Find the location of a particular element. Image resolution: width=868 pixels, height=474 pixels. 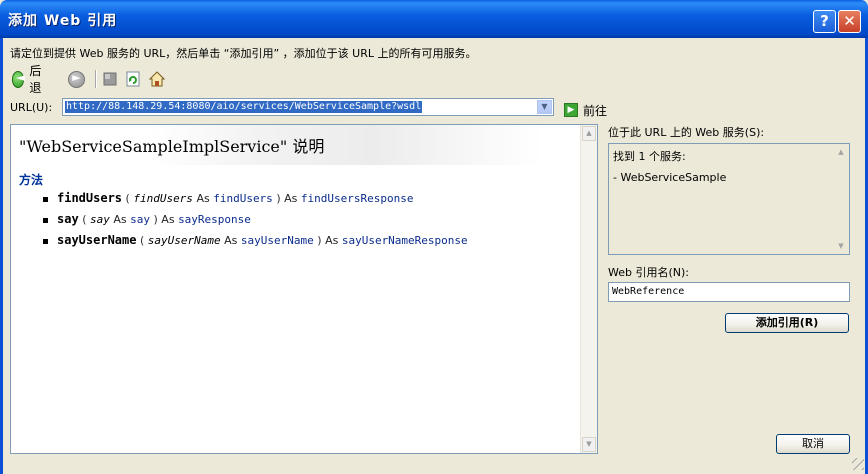

go-arrow-icon: ▶ is located at coordinates (571, 110).